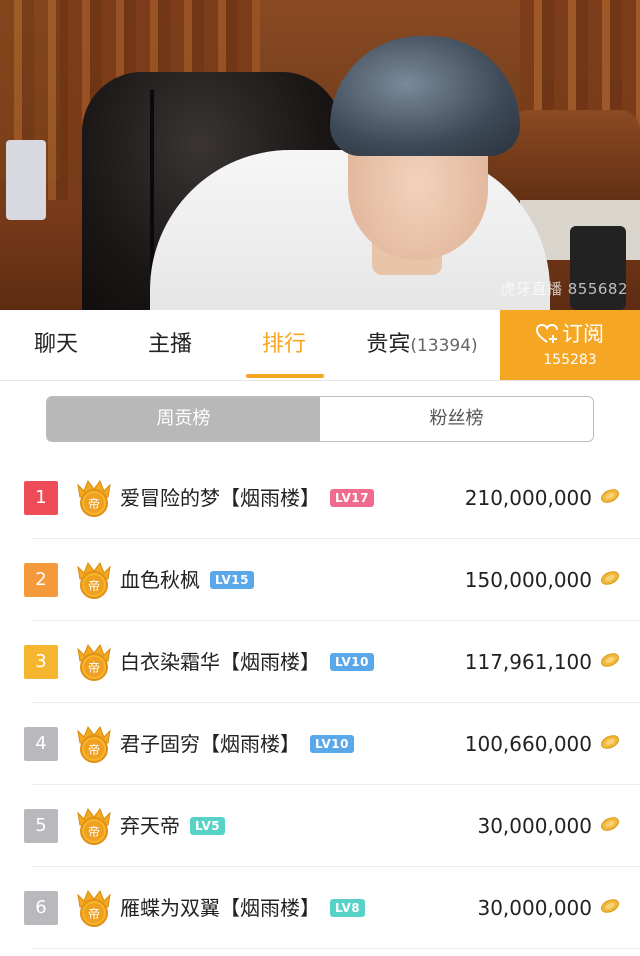 Image resolution: width=640 pixels, height=956 pixels. I want to click on subscribe-label: 订阅, so click(583, 334).